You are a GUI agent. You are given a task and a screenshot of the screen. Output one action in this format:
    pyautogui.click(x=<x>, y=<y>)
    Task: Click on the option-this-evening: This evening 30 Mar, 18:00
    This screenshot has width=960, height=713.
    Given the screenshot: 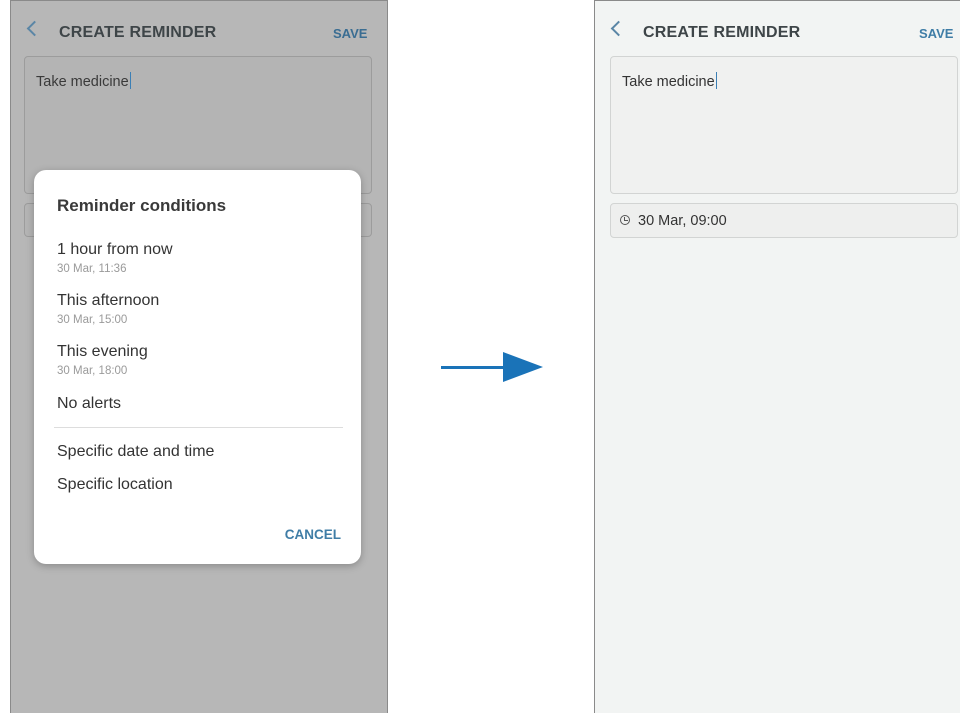 What is the action you would take?
    pyautogui.click(x=102, y=360)
    